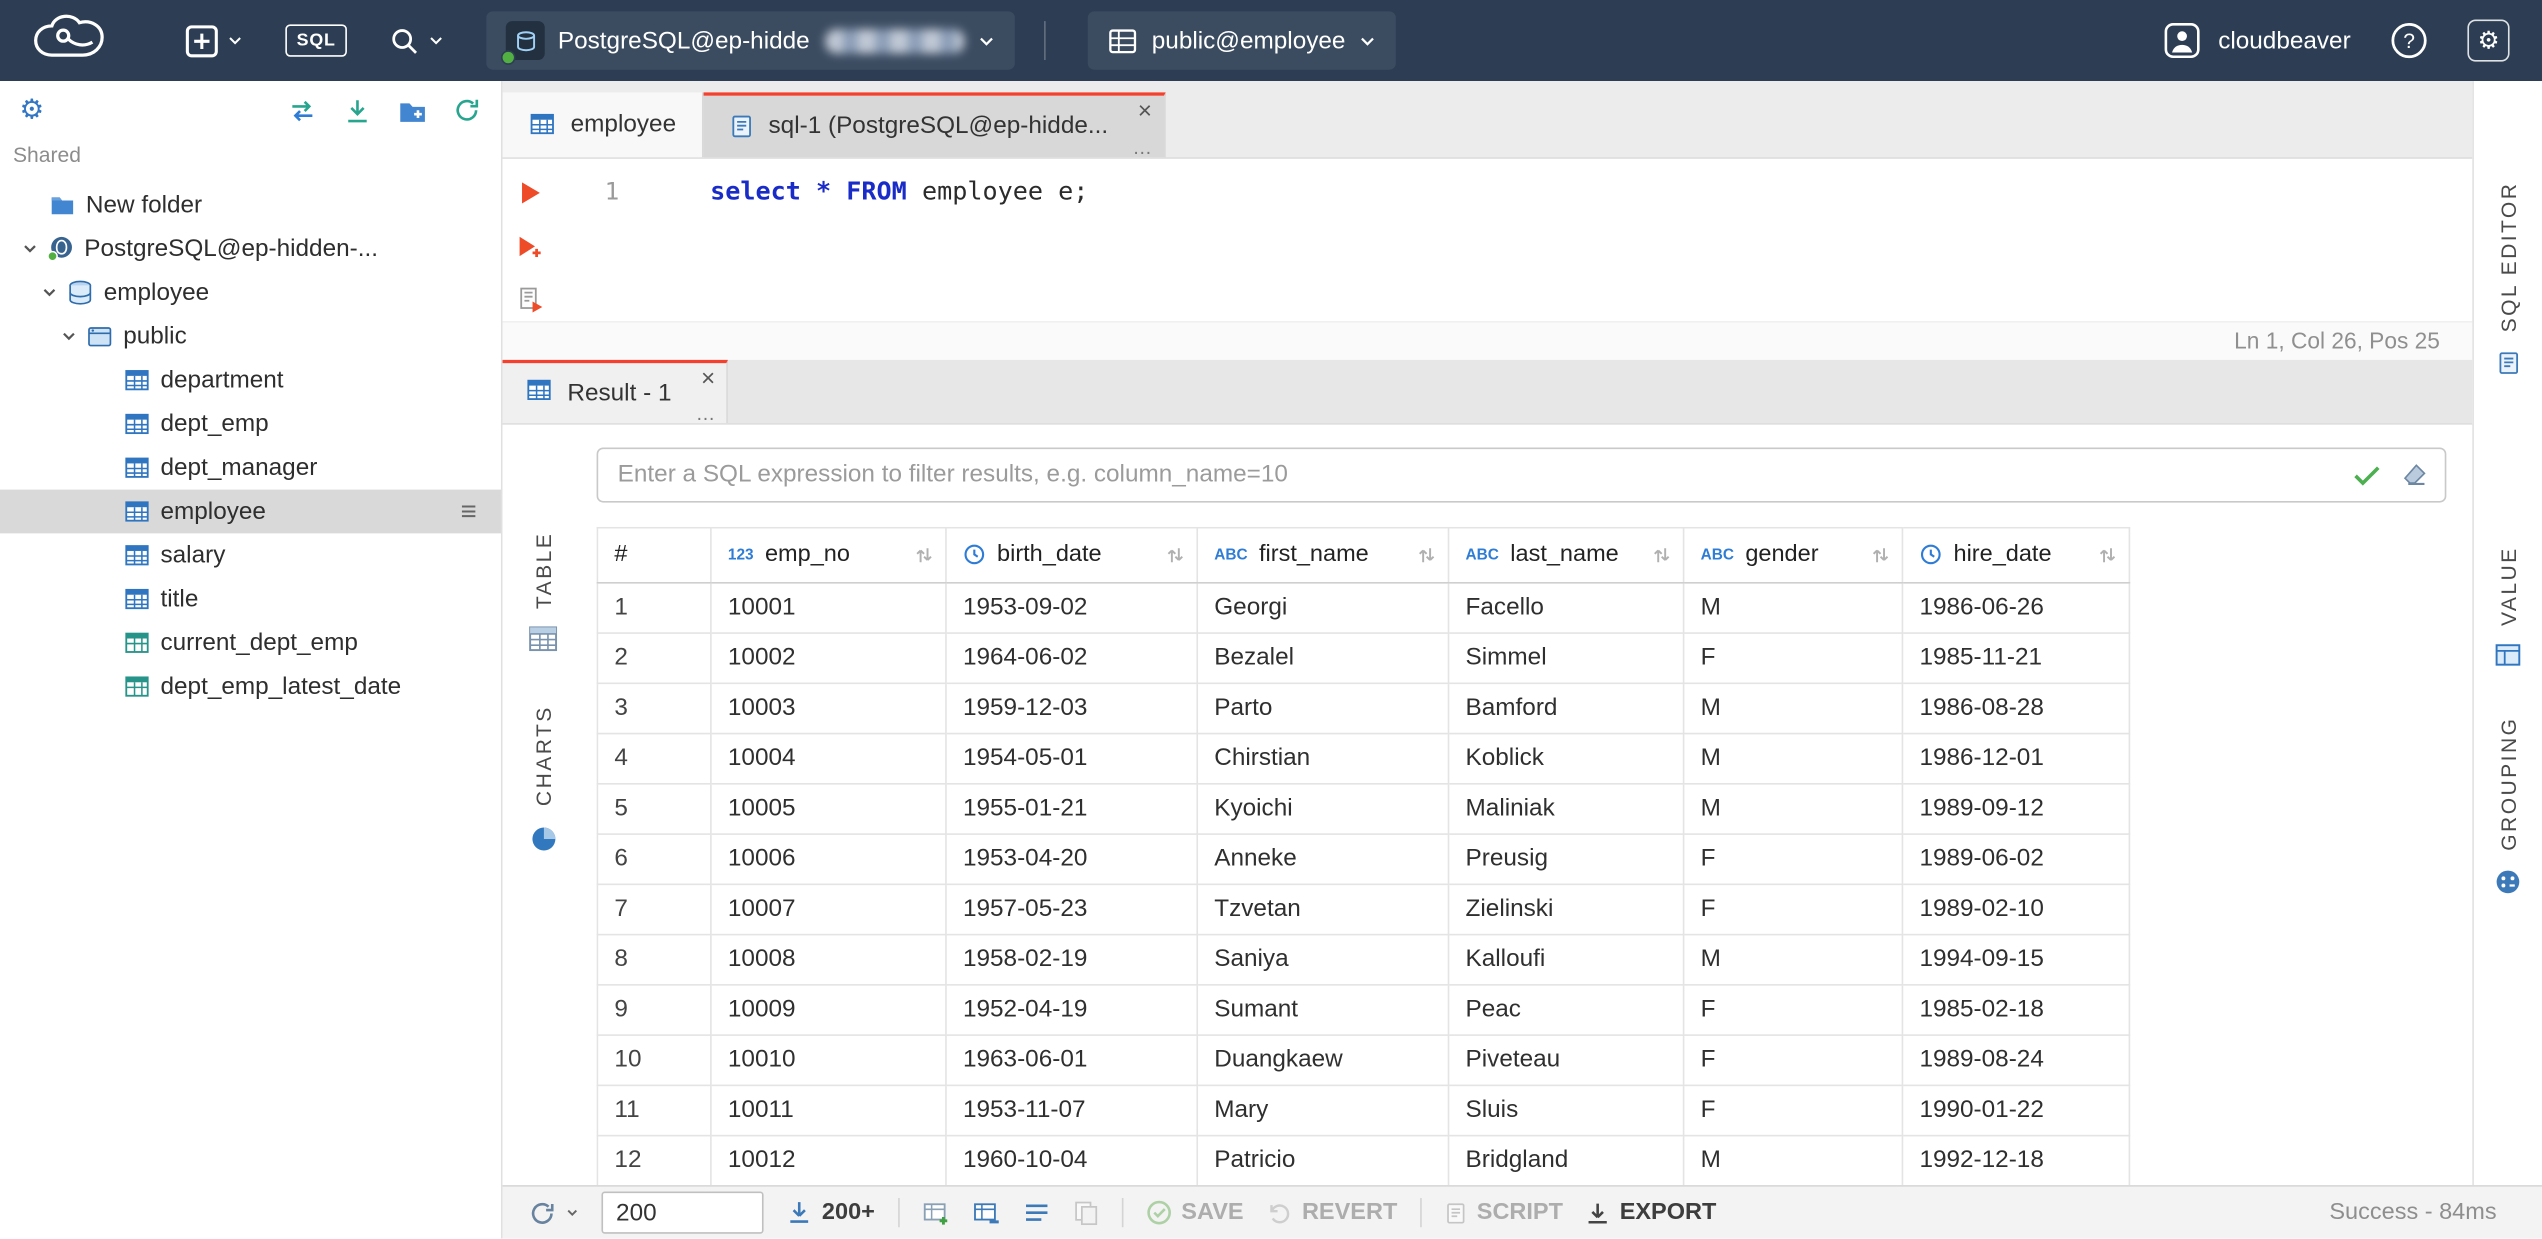  I want to click on grid-cell: 10002, so click(828, 657).